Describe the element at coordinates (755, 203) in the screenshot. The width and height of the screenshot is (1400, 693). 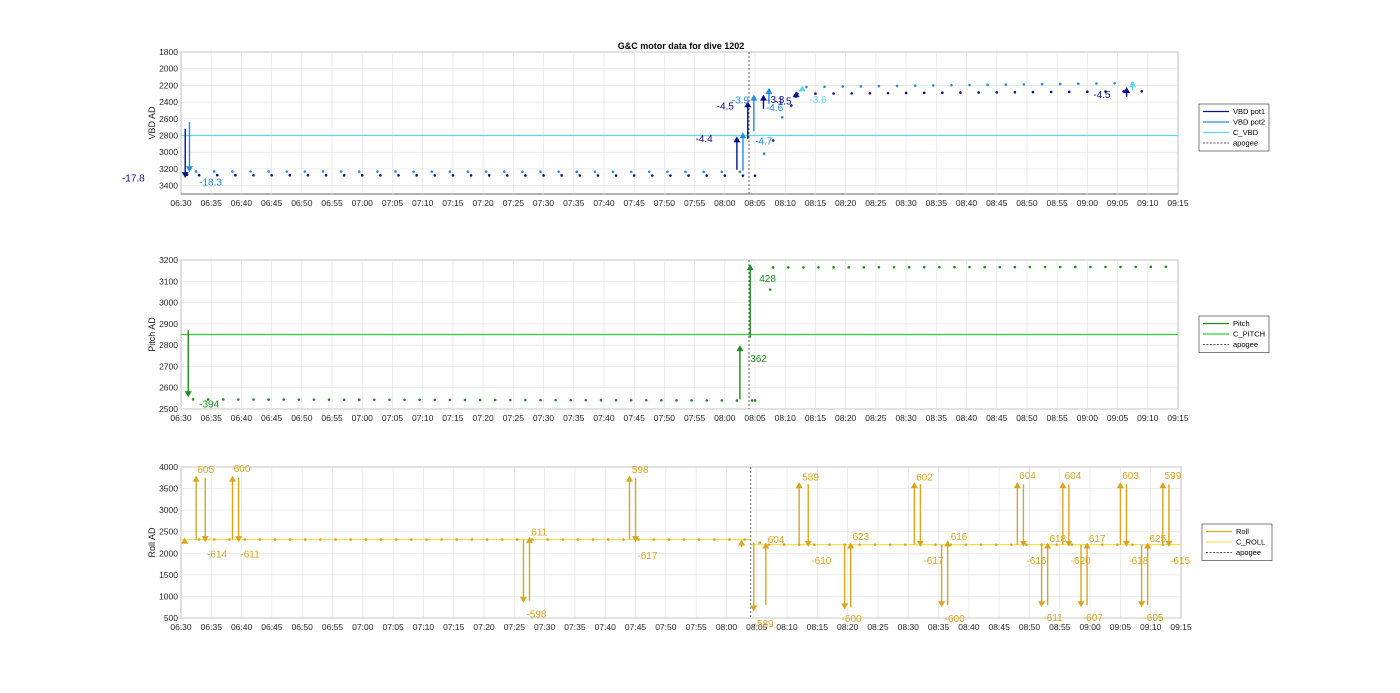
I see `x-tick-label: 08:05` at that location.